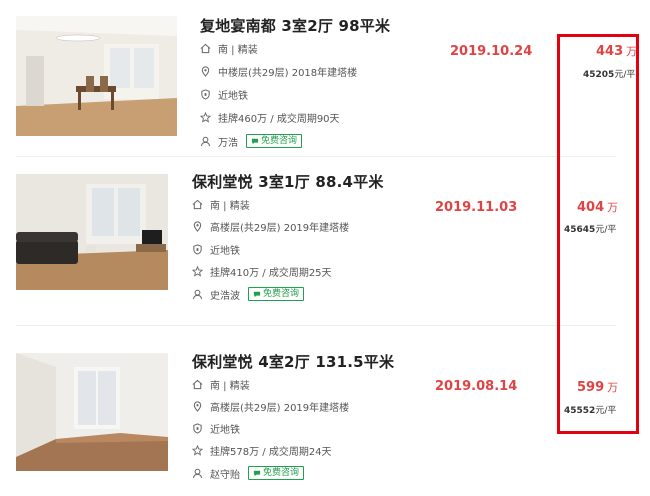 The width and height of the screenshot is (650, 496). I want to click on listing-info-row: 挂牌578万 / 成交周期24天, so click(262, 450).